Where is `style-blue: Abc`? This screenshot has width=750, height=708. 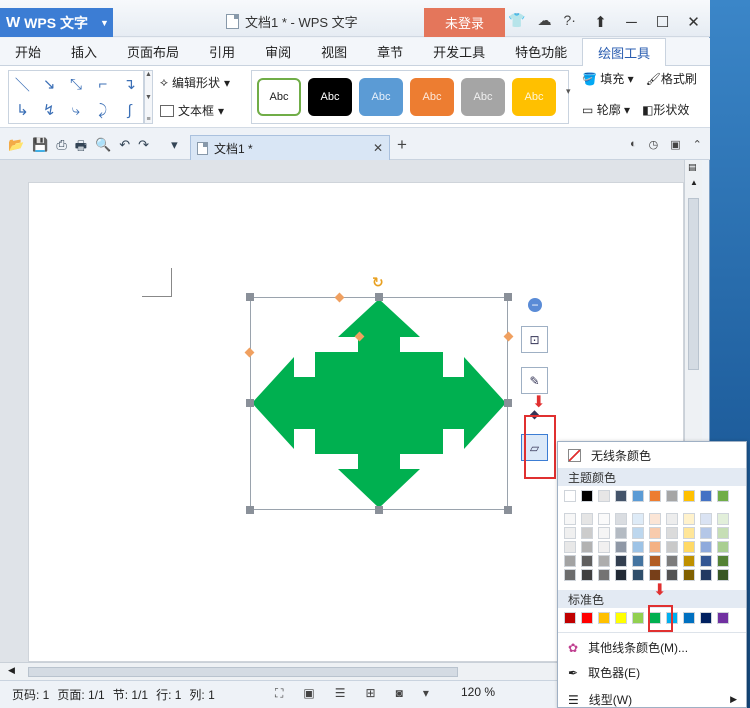 style-blue: Abc is located at coordinates (381, 97).